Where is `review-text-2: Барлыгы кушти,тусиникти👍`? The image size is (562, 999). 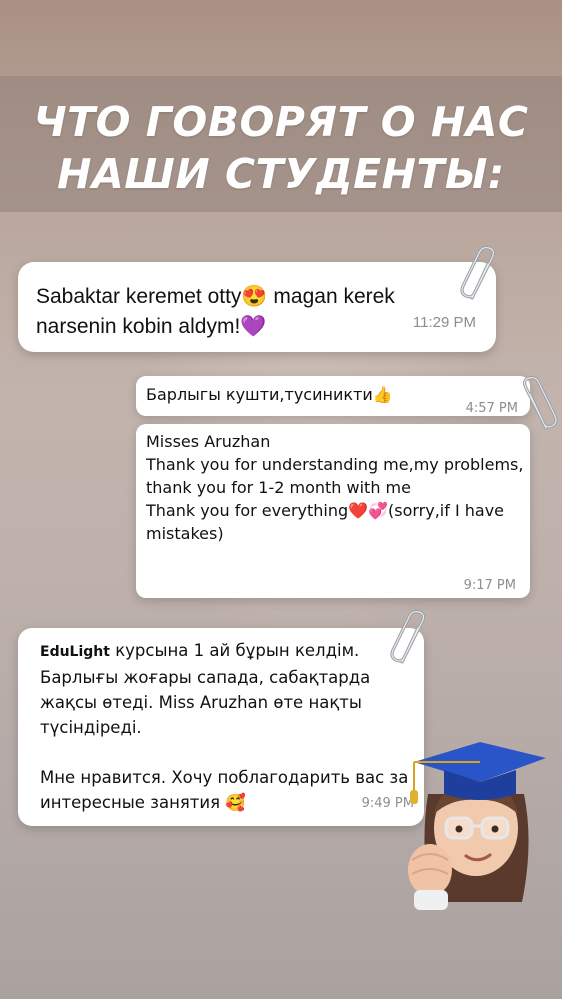
review-text-2: Барлыгы кушти,тусиникти👍 is located at coordinates (269, 394).